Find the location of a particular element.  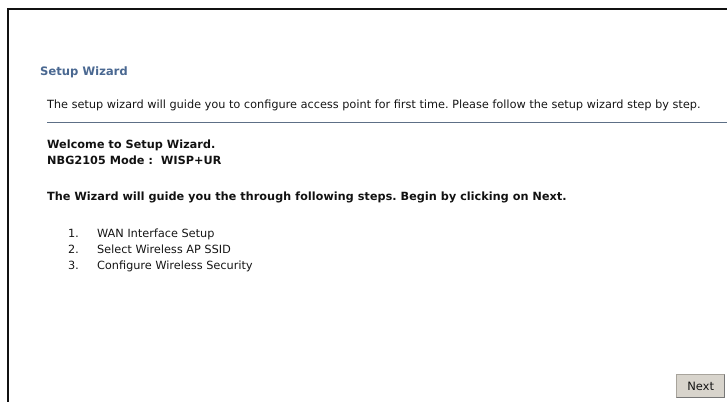

intro-text: The setup wizard will guide you to configure access point for first time. Please follow the setup wizard step by step. is located at coordinates (374, 104).